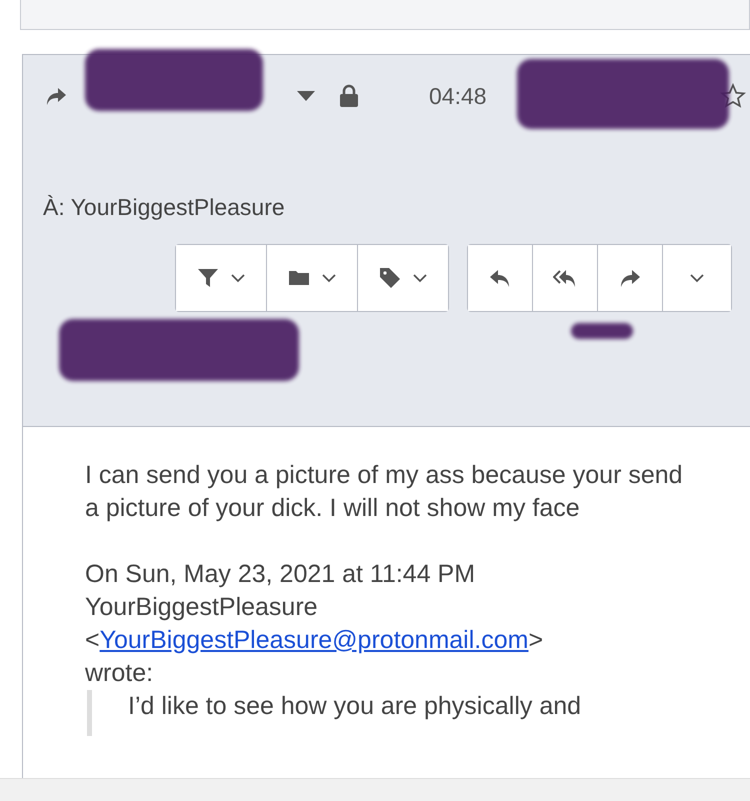 The width and height of the screenshot is (750, 801). What do you see at coordinates (164, 207) in the screenshot?
I see `recipient-line: À: YourBiggestPleasure` at bounding box center [164, 207].